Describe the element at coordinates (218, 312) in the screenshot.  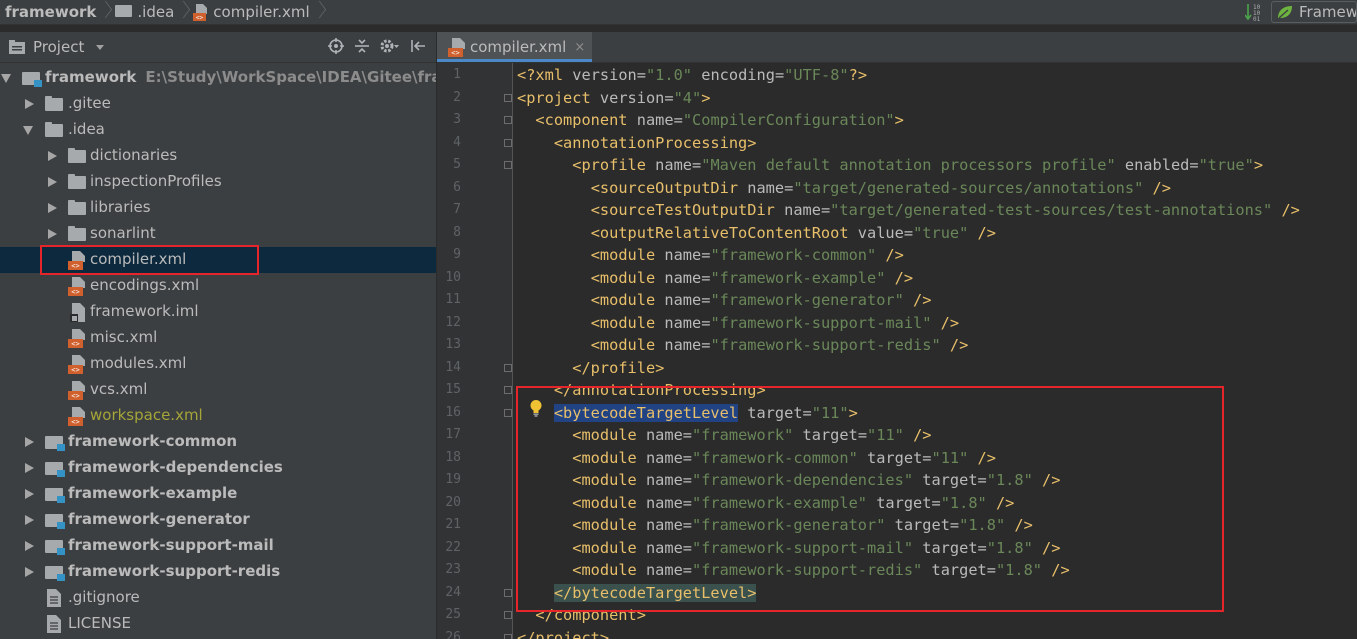
I see `tree-item-framework-iml: framework.iml` at that location.